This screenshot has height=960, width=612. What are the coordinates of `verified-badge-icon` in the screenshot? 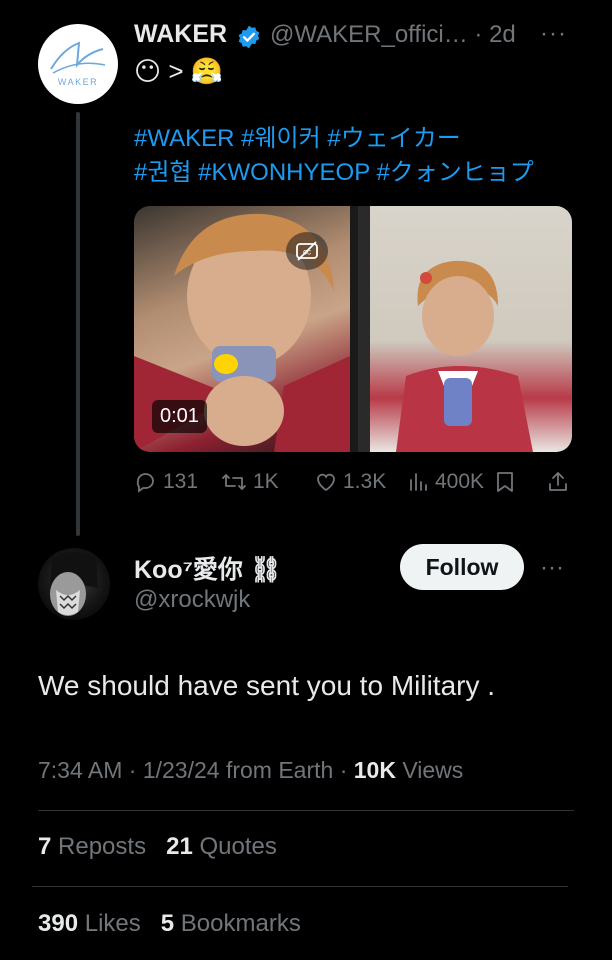 It's located at (249, 37).